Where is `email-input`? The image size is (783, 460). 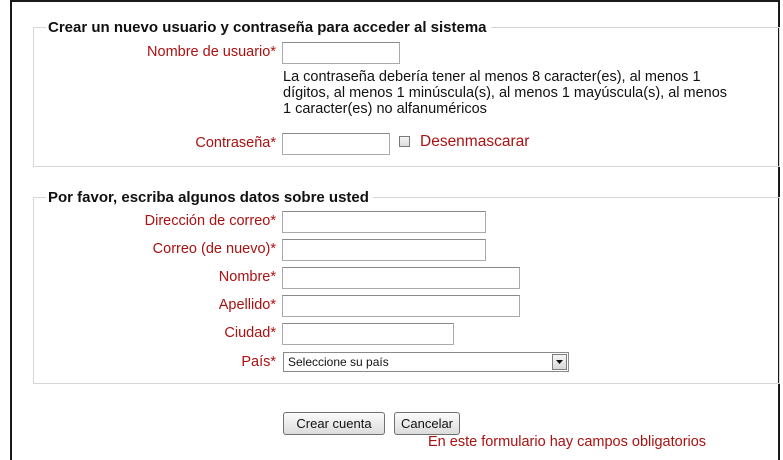 email-input is located at coordinates (384, 222).